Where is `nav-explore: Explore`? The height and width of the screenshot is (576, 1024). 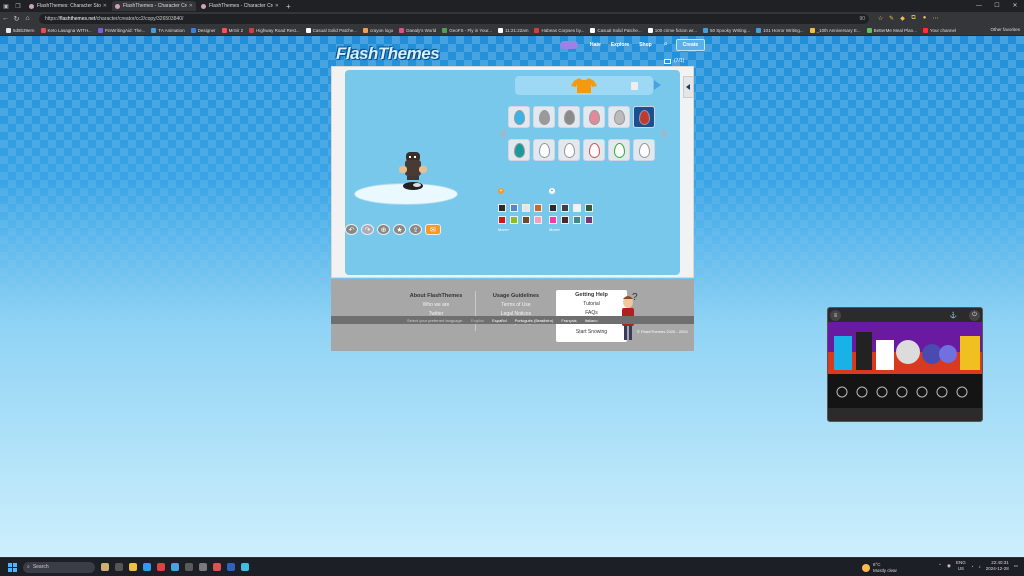 nav-explore: Explore is located at coordinates (620, 45).